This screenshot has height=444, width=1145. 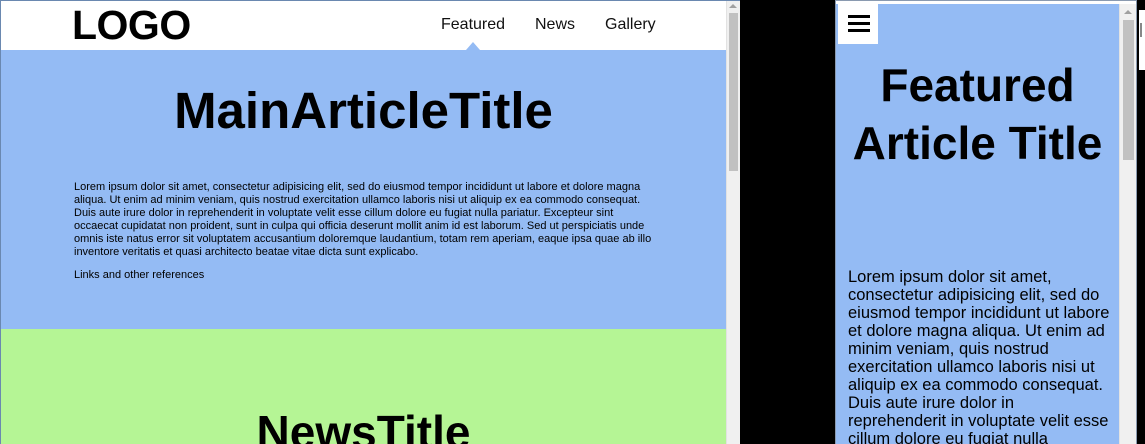 I want to click on featured-article-title: Featured Article Title, so click(x=977, y=114).